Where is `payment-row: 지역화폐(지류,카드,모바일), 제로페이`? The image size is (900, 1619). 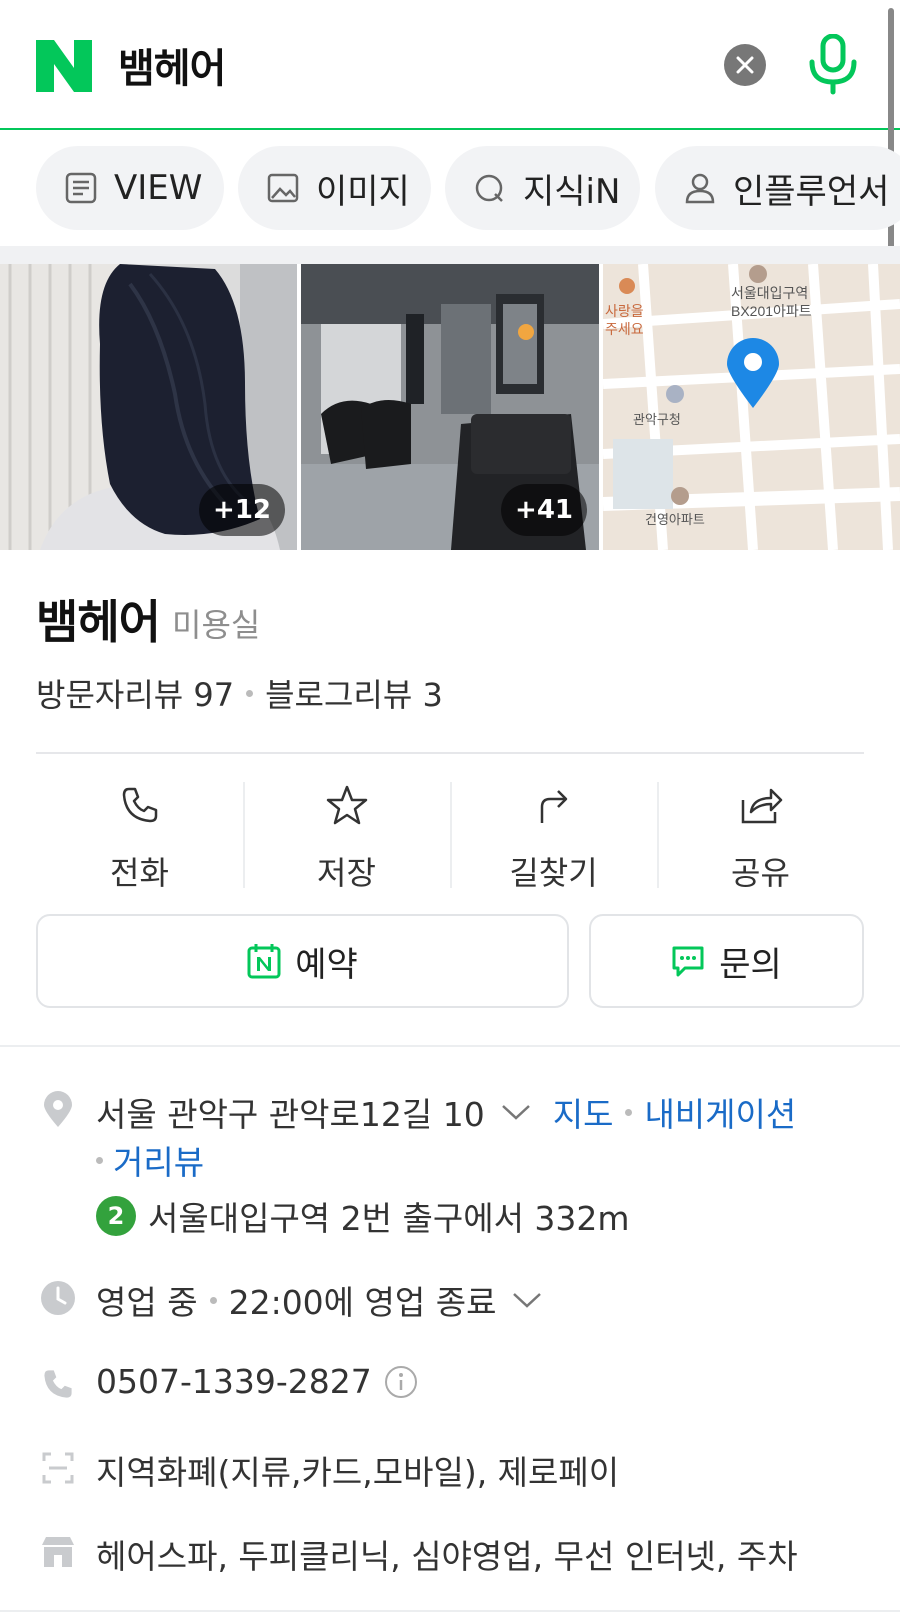 payment-row: 지역화폐(지류,카드,모바일), 제로페이 is located at coordinates (357, 1470).